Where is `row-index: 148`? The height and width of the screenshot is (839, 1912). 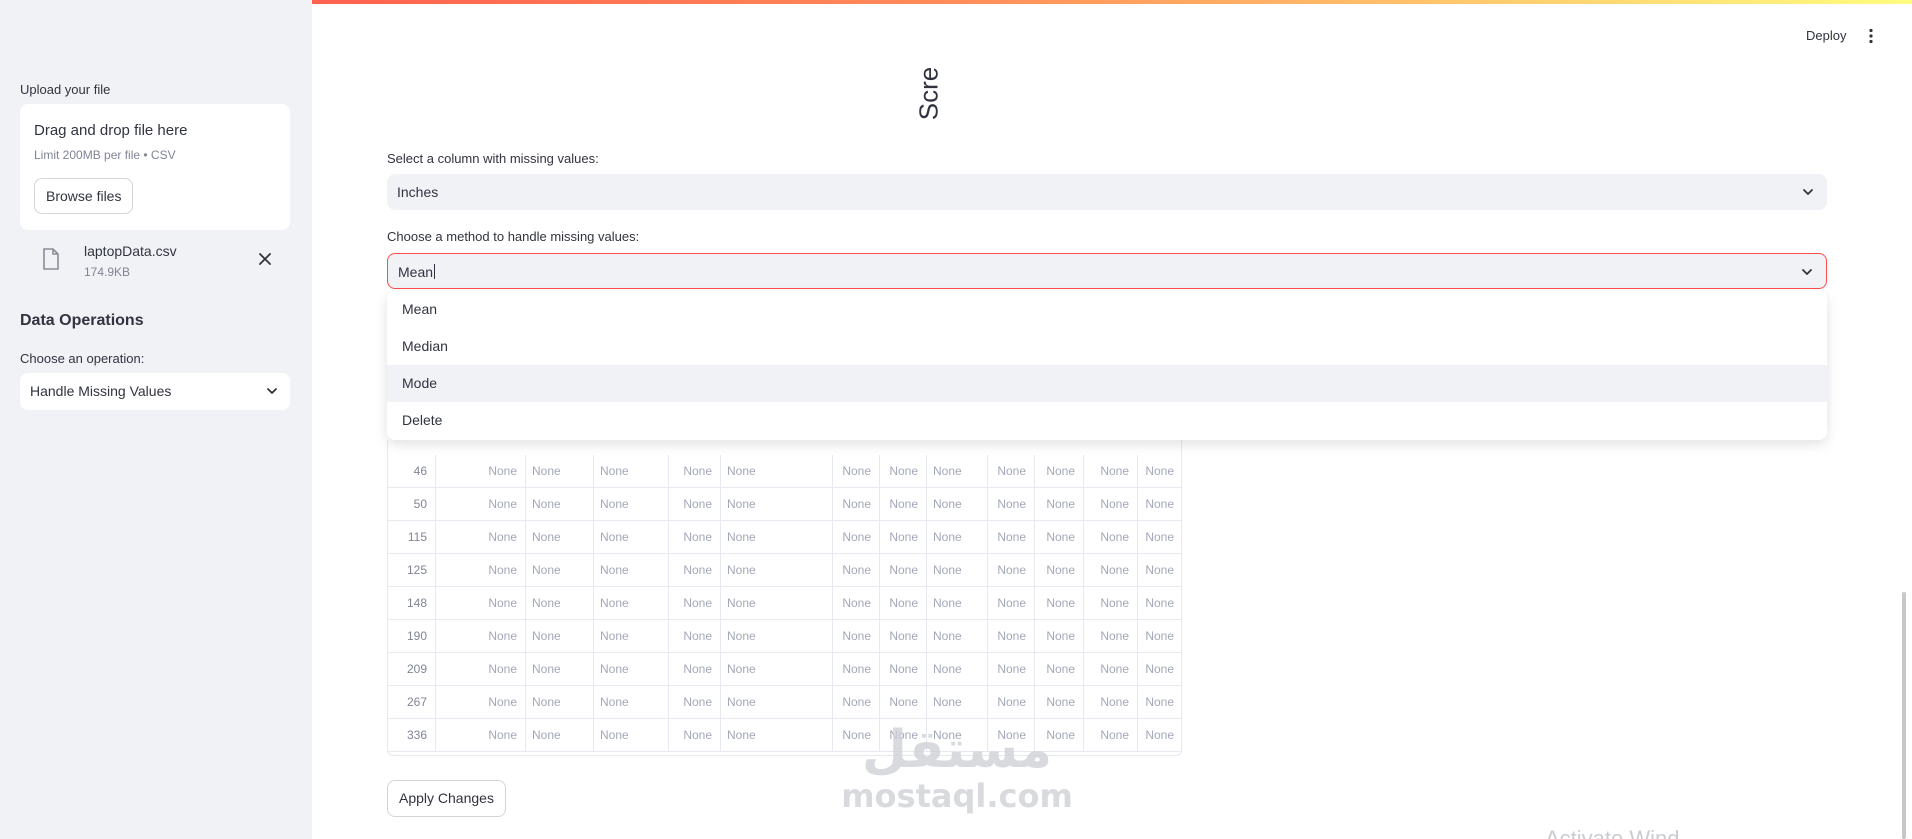
row-index: 148 is located at coordinates (412, 603).